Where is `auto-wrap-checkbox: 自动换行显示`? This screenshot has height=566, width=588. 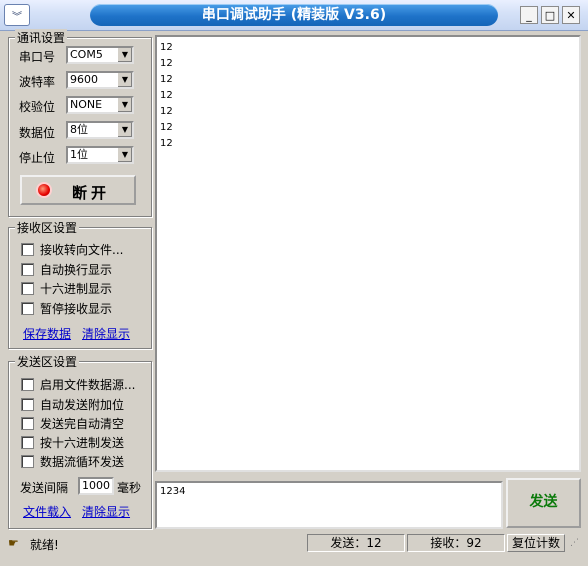 auto-wrap-checkbox: 自动换行显示 is located at coordinates (66, 269).